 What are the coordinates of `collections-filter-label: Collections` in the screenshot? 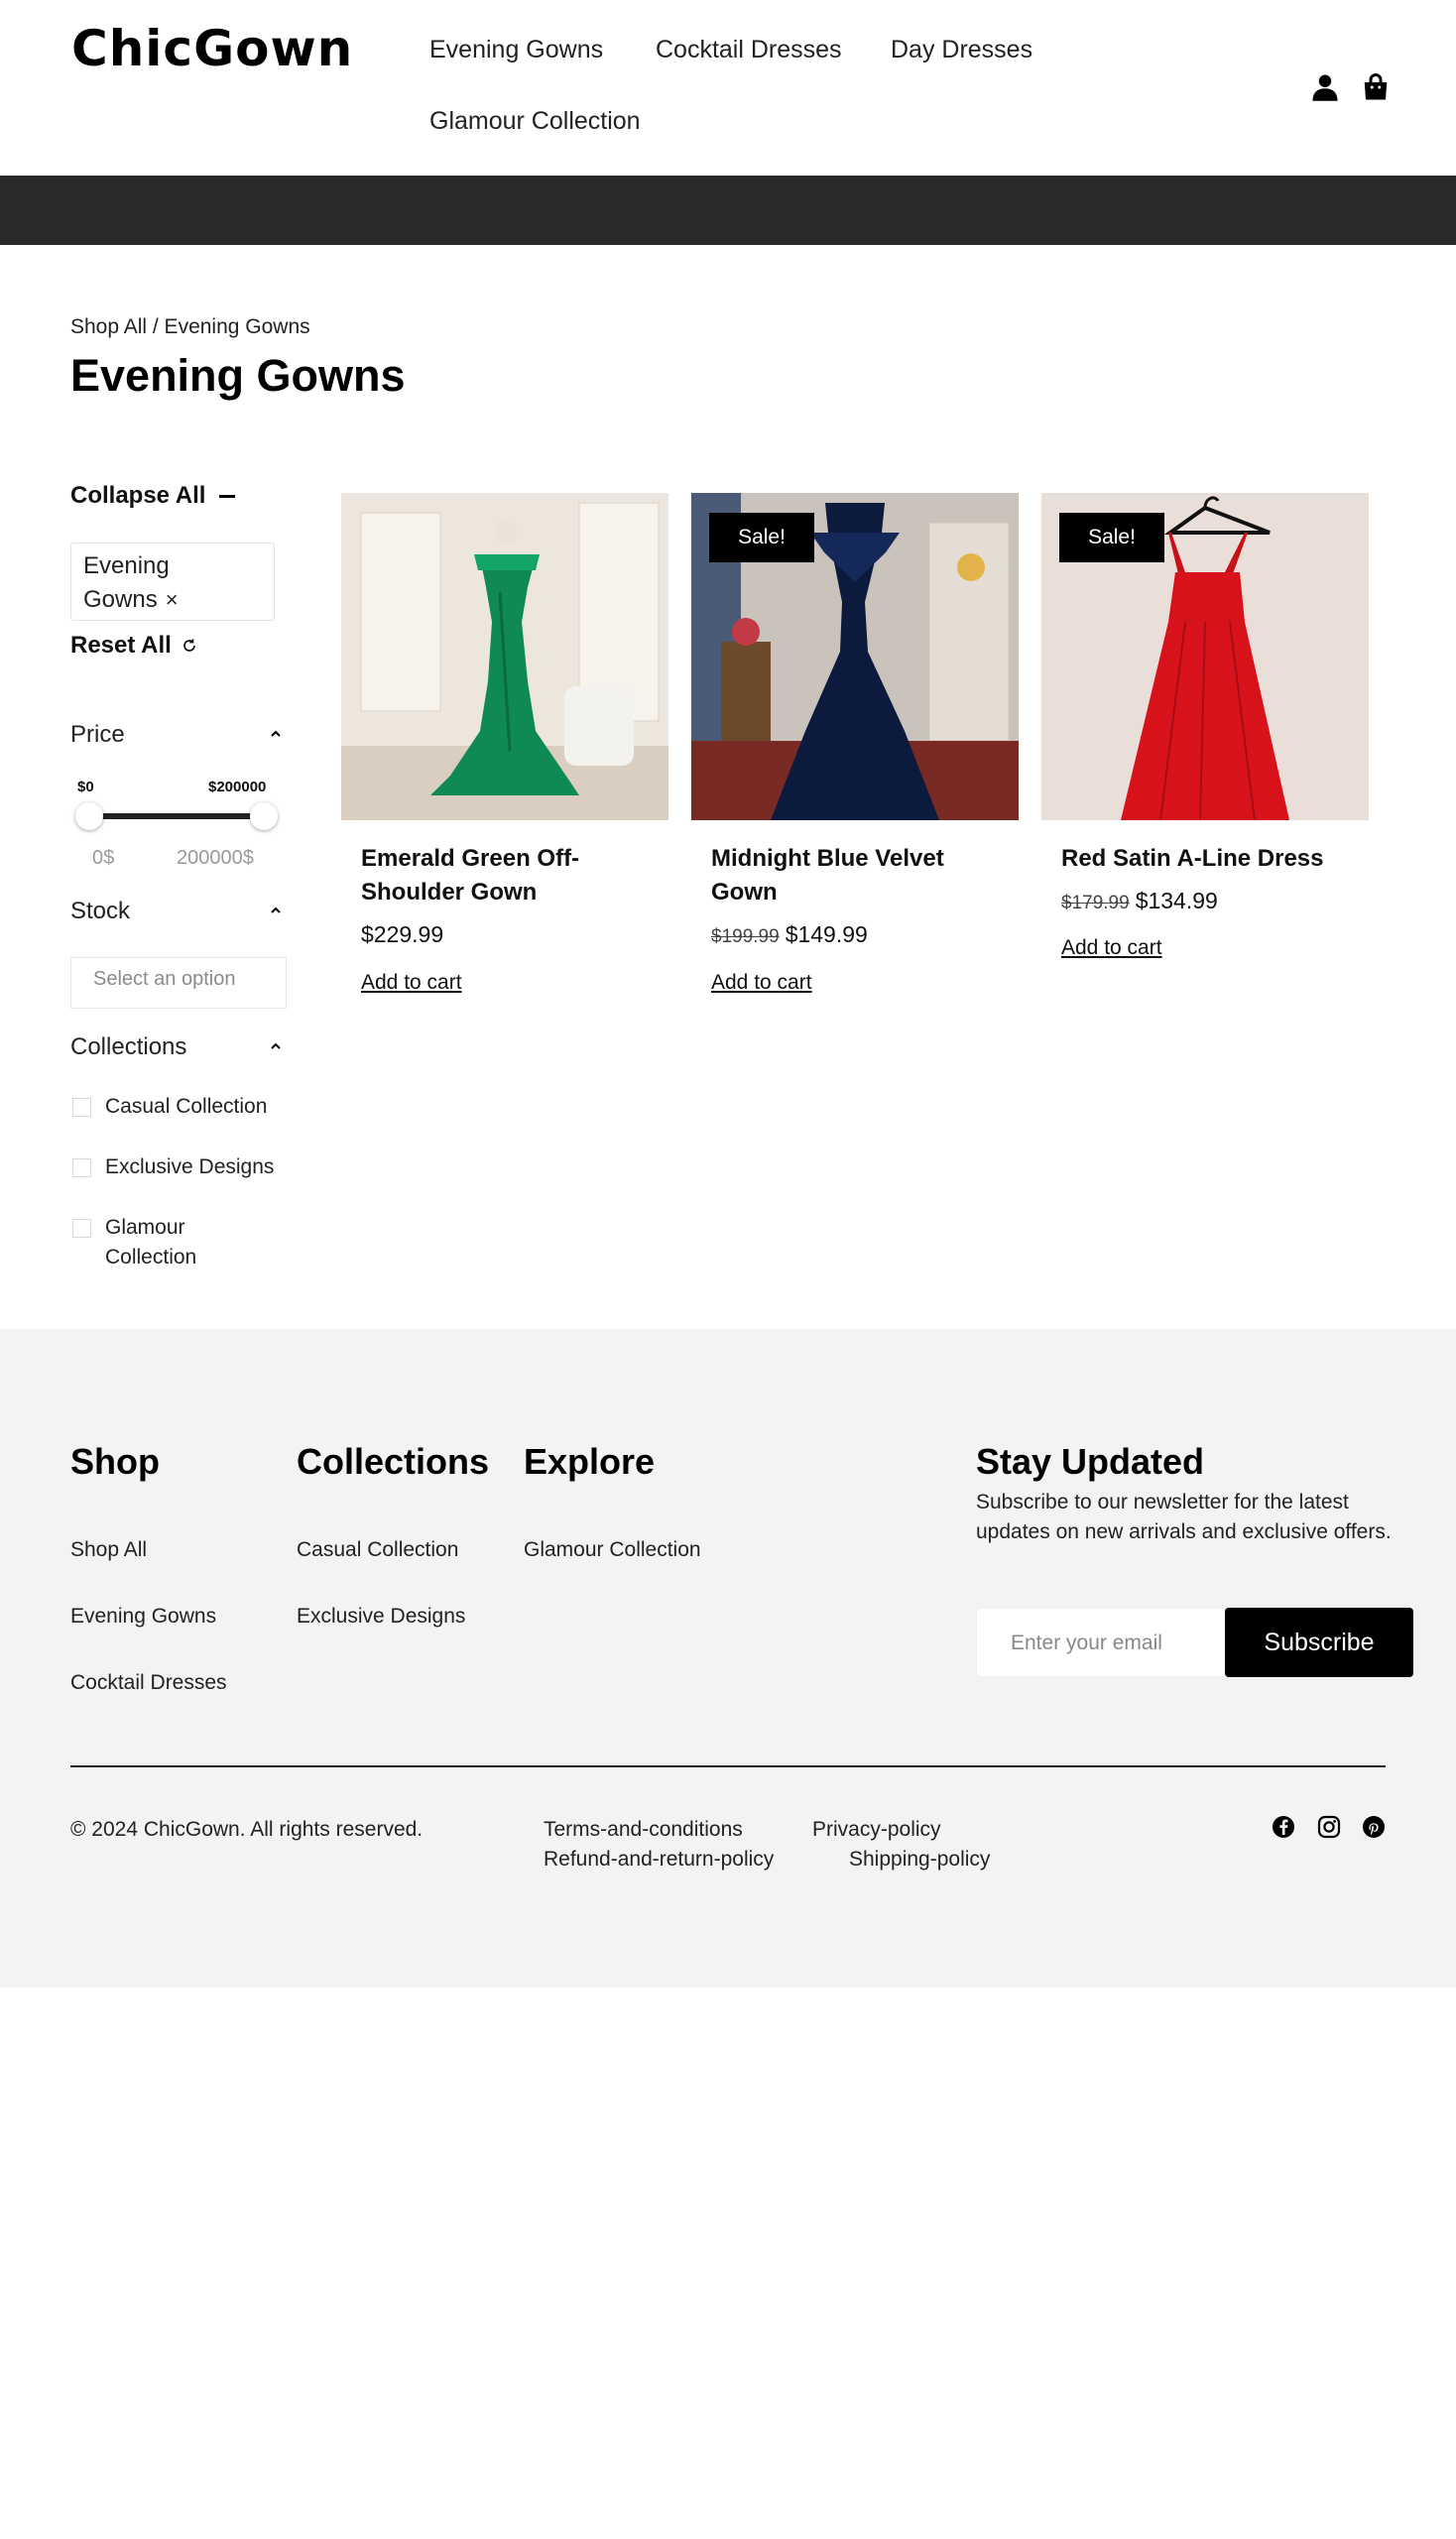 It's located at (128, 1046).